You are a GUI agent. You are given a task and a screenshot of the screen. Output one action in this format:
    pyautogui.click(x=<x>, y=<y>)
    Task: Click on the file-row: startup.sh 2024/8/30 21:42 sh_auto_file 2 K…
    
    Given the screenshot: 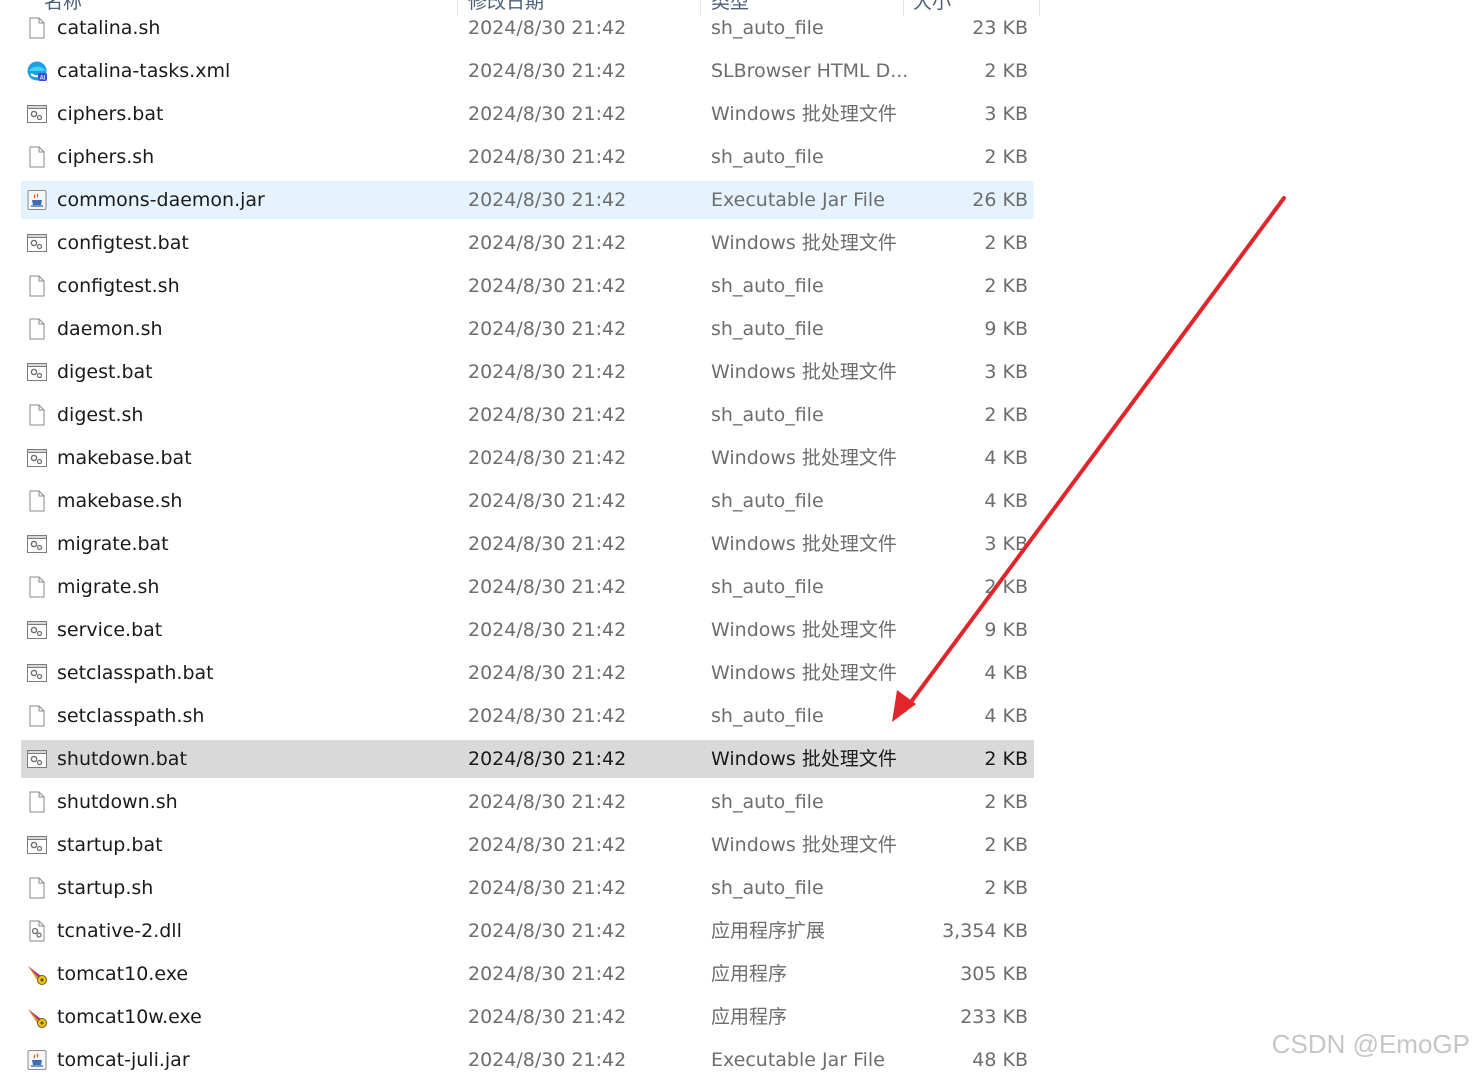 What is the action you would take?
    pyautogui.click(x=527, y=888)
    